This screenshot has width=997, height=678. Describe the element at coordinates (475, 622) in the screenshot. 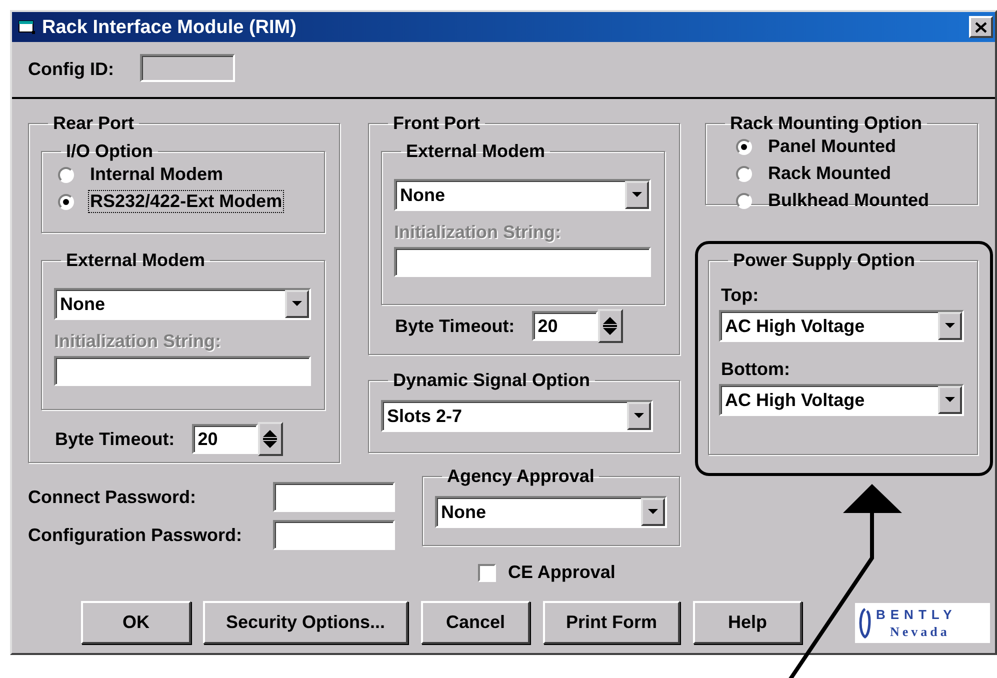

I see `dialog-button: Cancel` at that location.